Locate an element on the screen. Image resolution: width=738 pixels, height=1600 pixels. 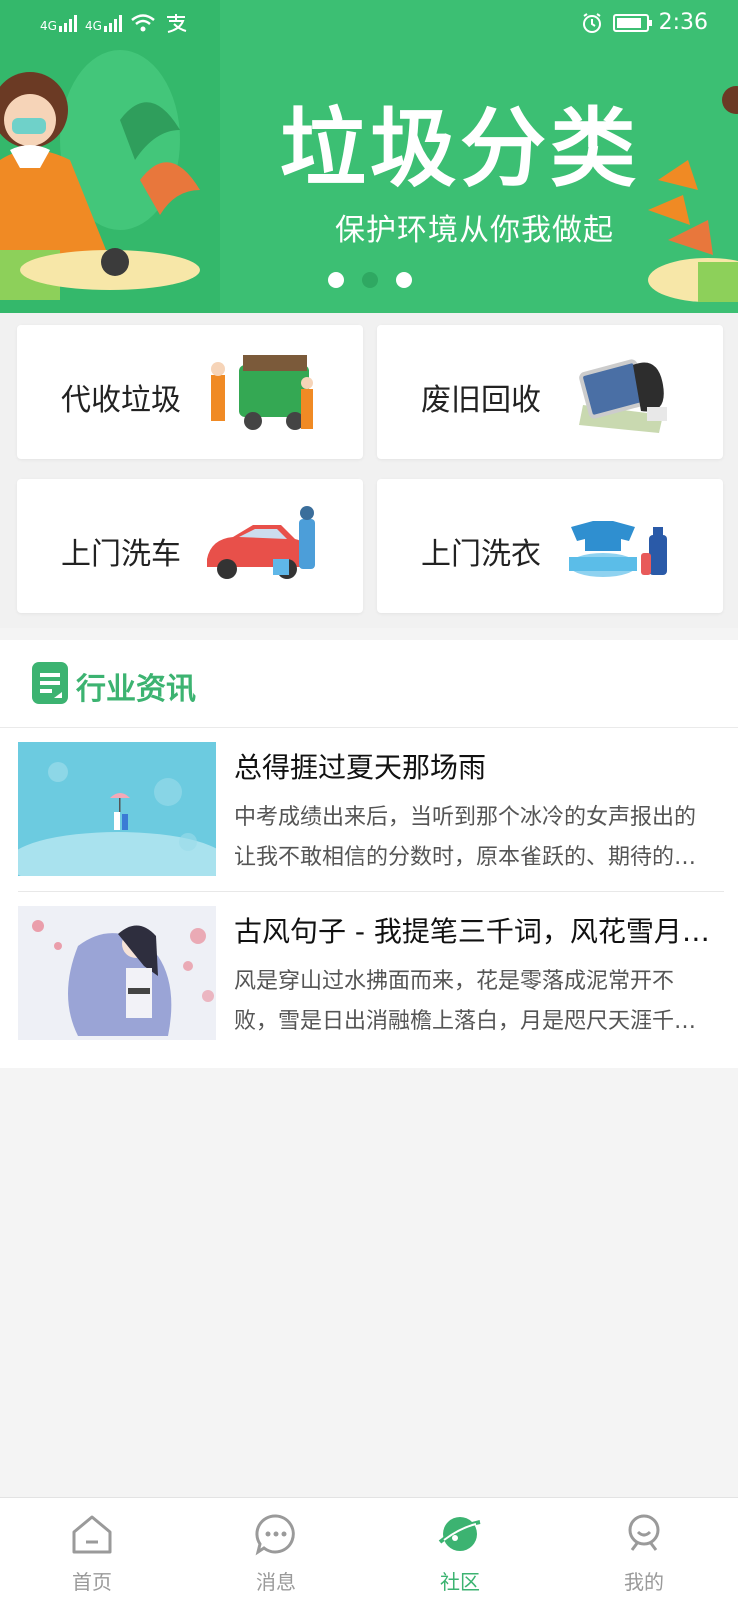
clock-time: 2:36 is located at coordinates (683, 22).